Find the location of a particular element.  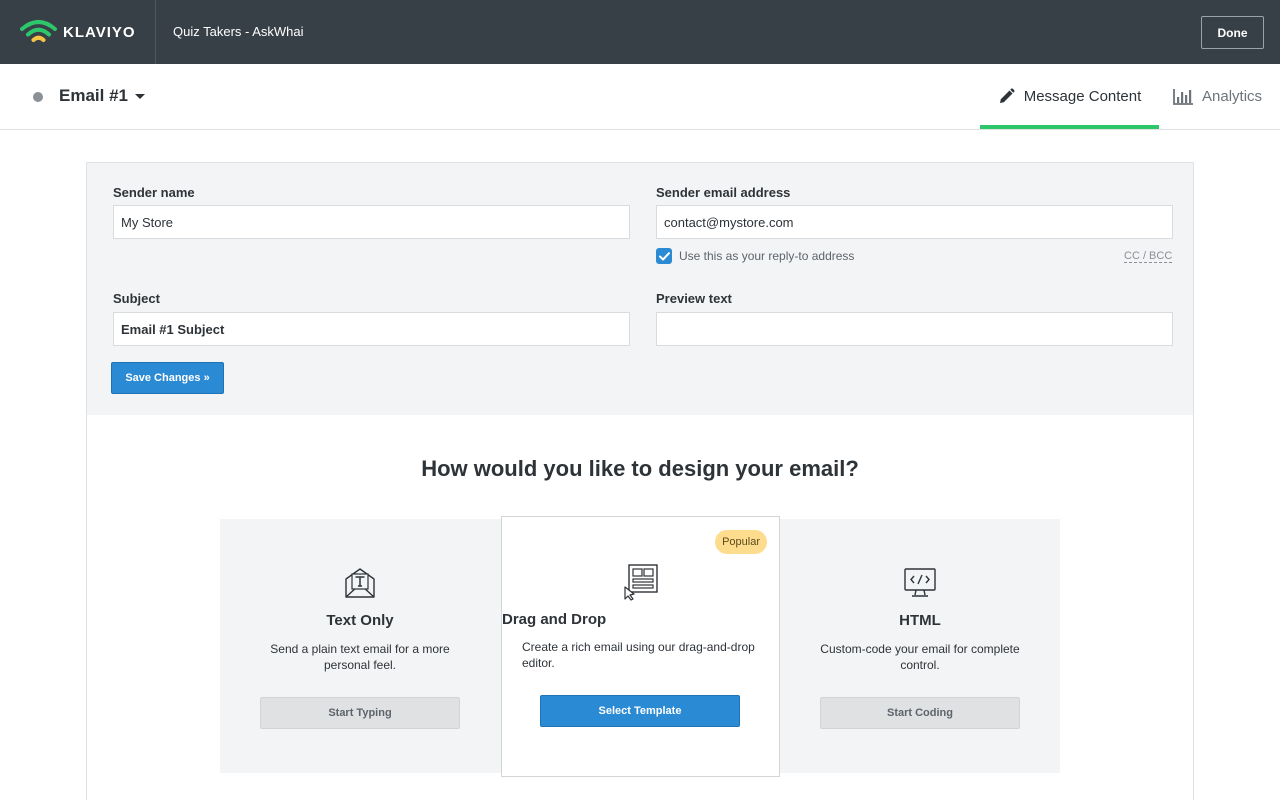

select-template-button: Select Template is located at coordinates (640, 711).